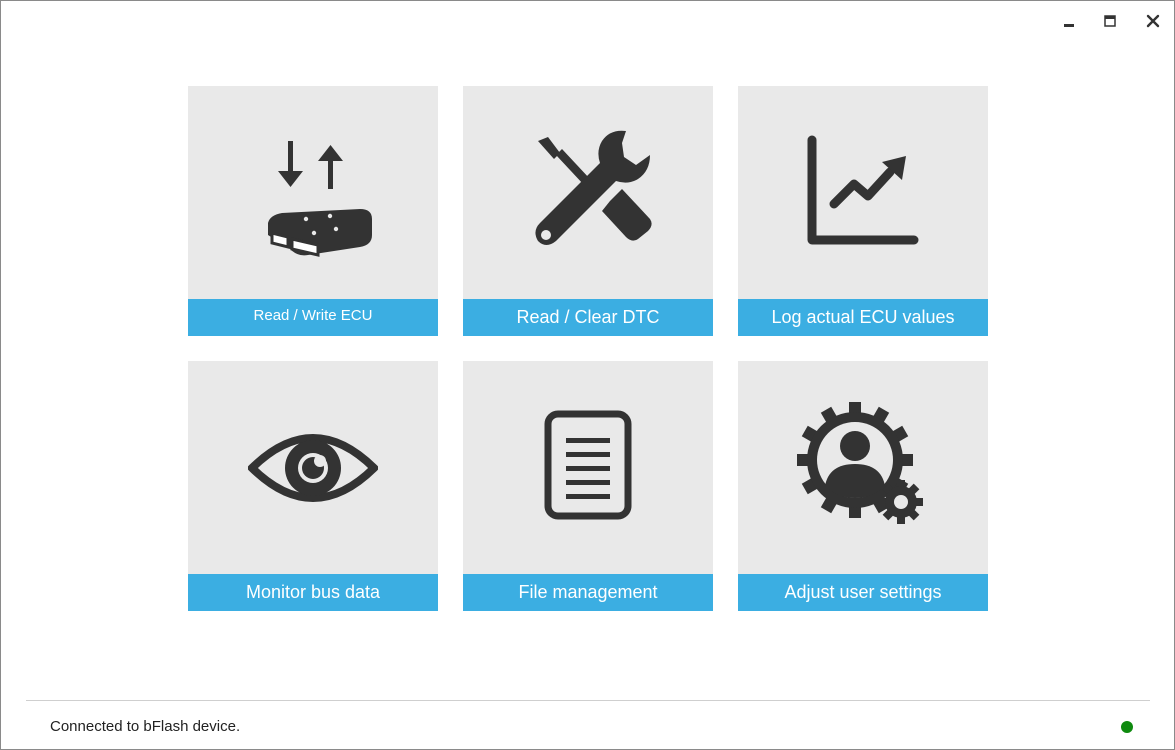 Image resolution: width=1175 pixels, height=750 pixels. Describe the element at coordinates (863, 592) in the screenshot. I see `tile-label: Adjust user settings` at that location.